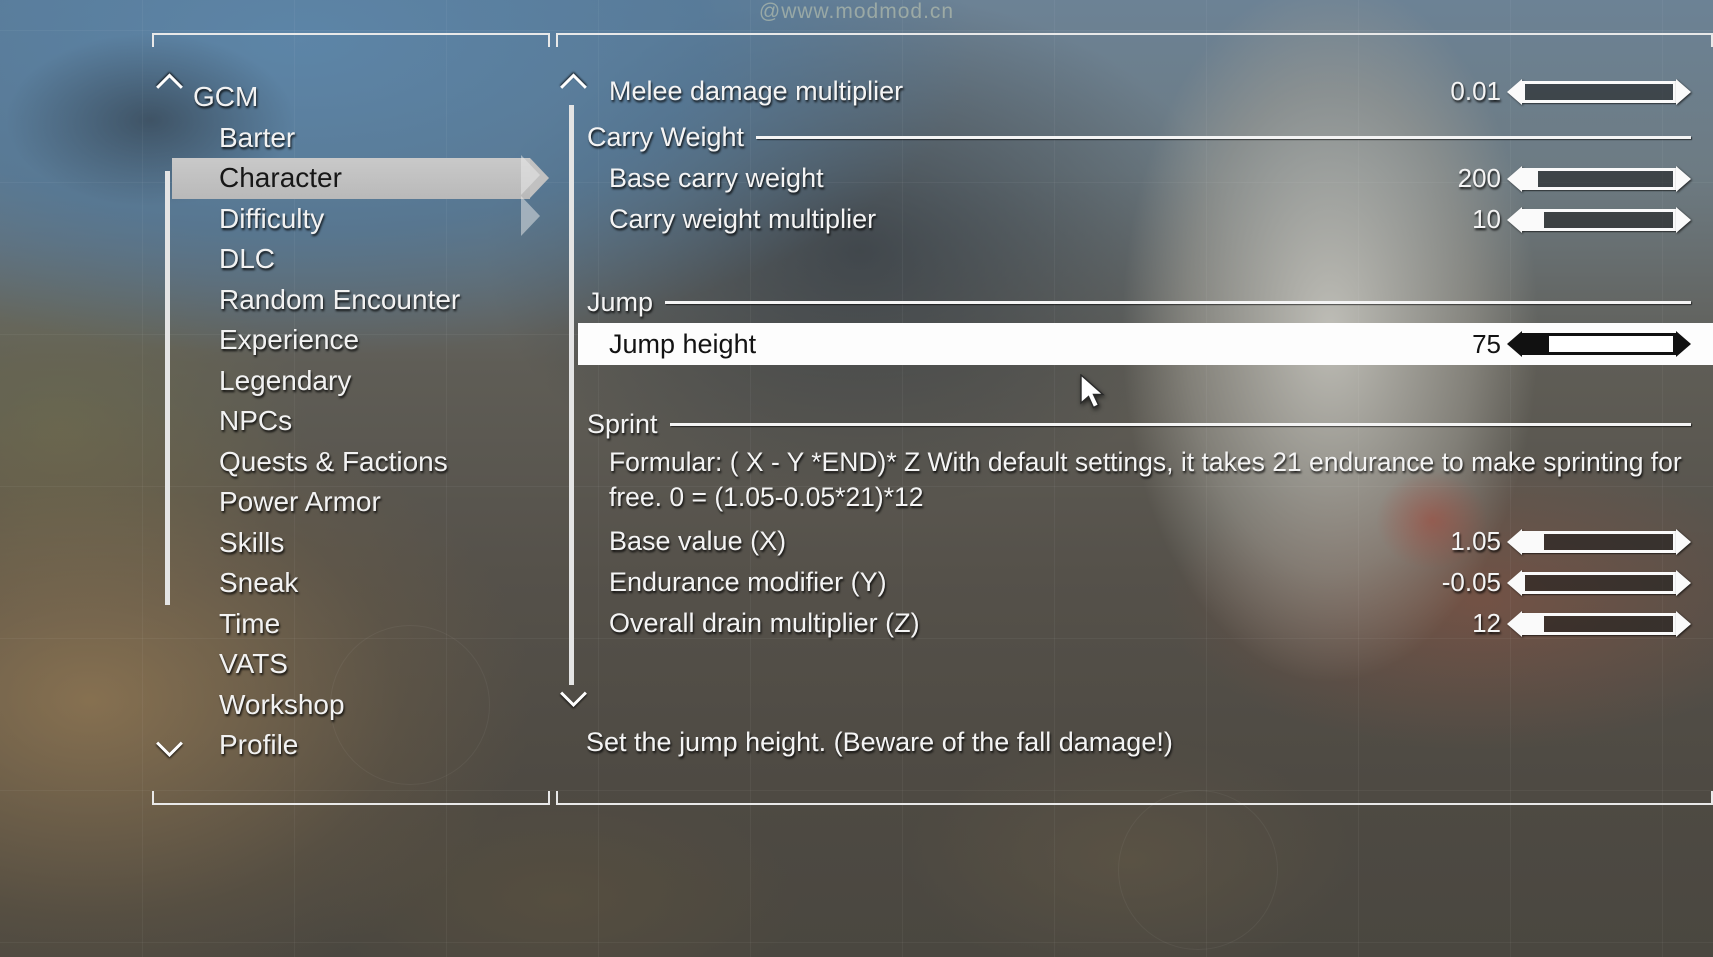  I want to click on slider-base-value-x, so click(1599, 541).